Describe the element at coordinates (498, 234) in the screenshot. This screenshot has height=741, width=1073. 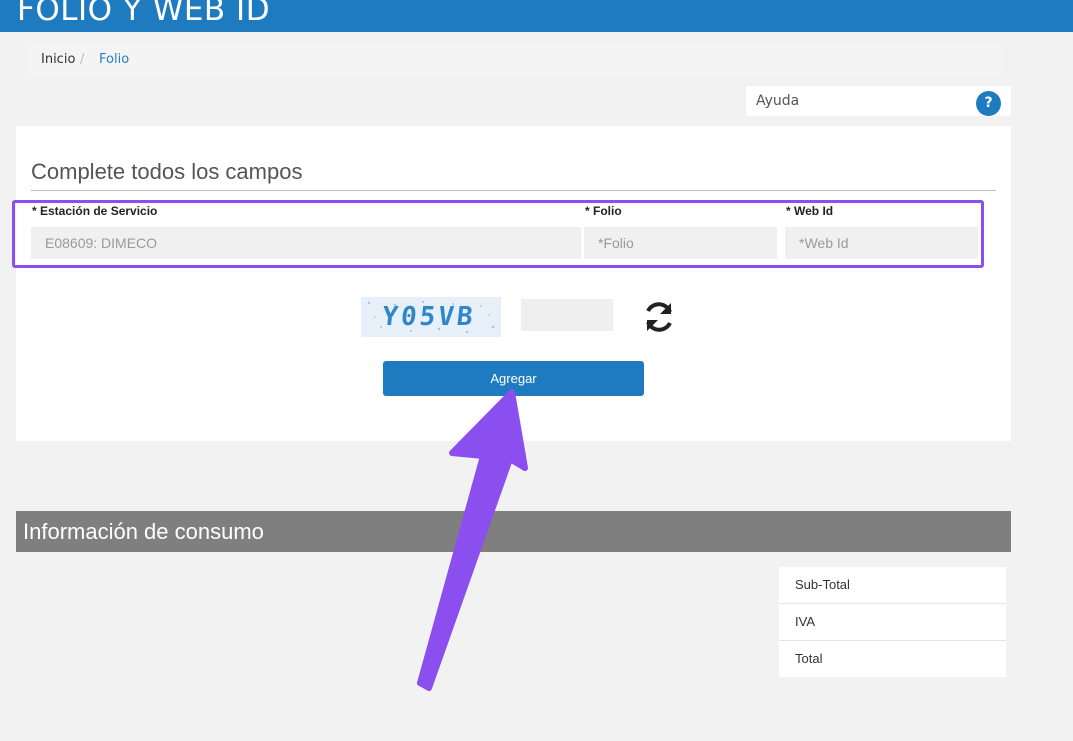
I see `fields-highlight-box` at that location.